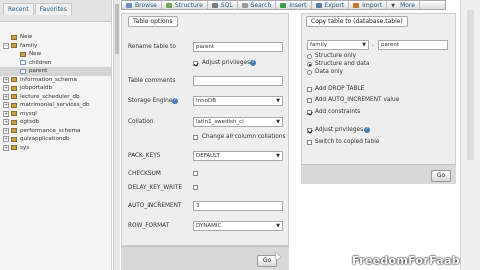 The height and width of the screenshot is (270, 480). What do you see at coordinates (413, 45) in the screenshot?
I see `copy-table-input: parent` at bounding box center [413, 45].